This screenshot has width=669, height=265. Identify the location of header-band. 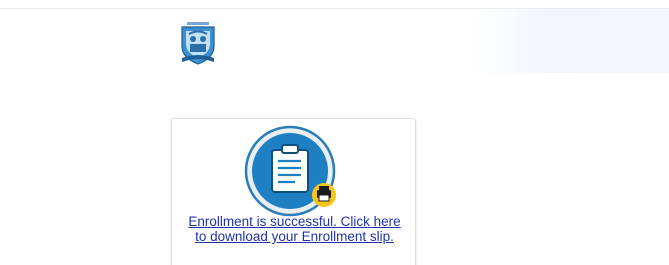
(569, 41).